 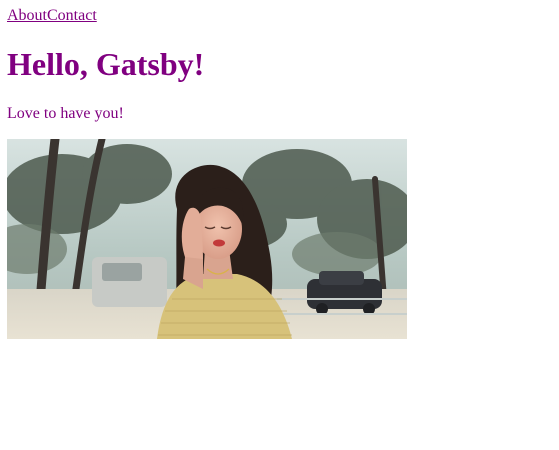 I want to click on nav-link-about: About, so click(x=27, y=15).